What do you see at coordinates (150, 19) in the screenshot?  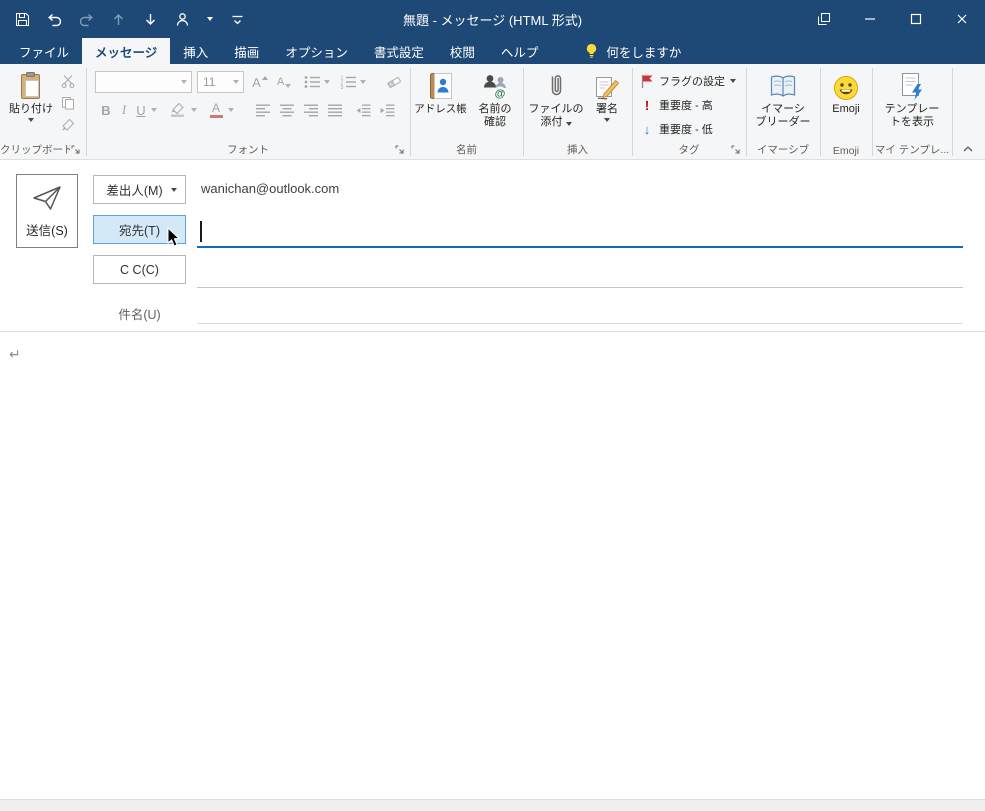 I see `move-down-icon` at bounding box center [150, 19].